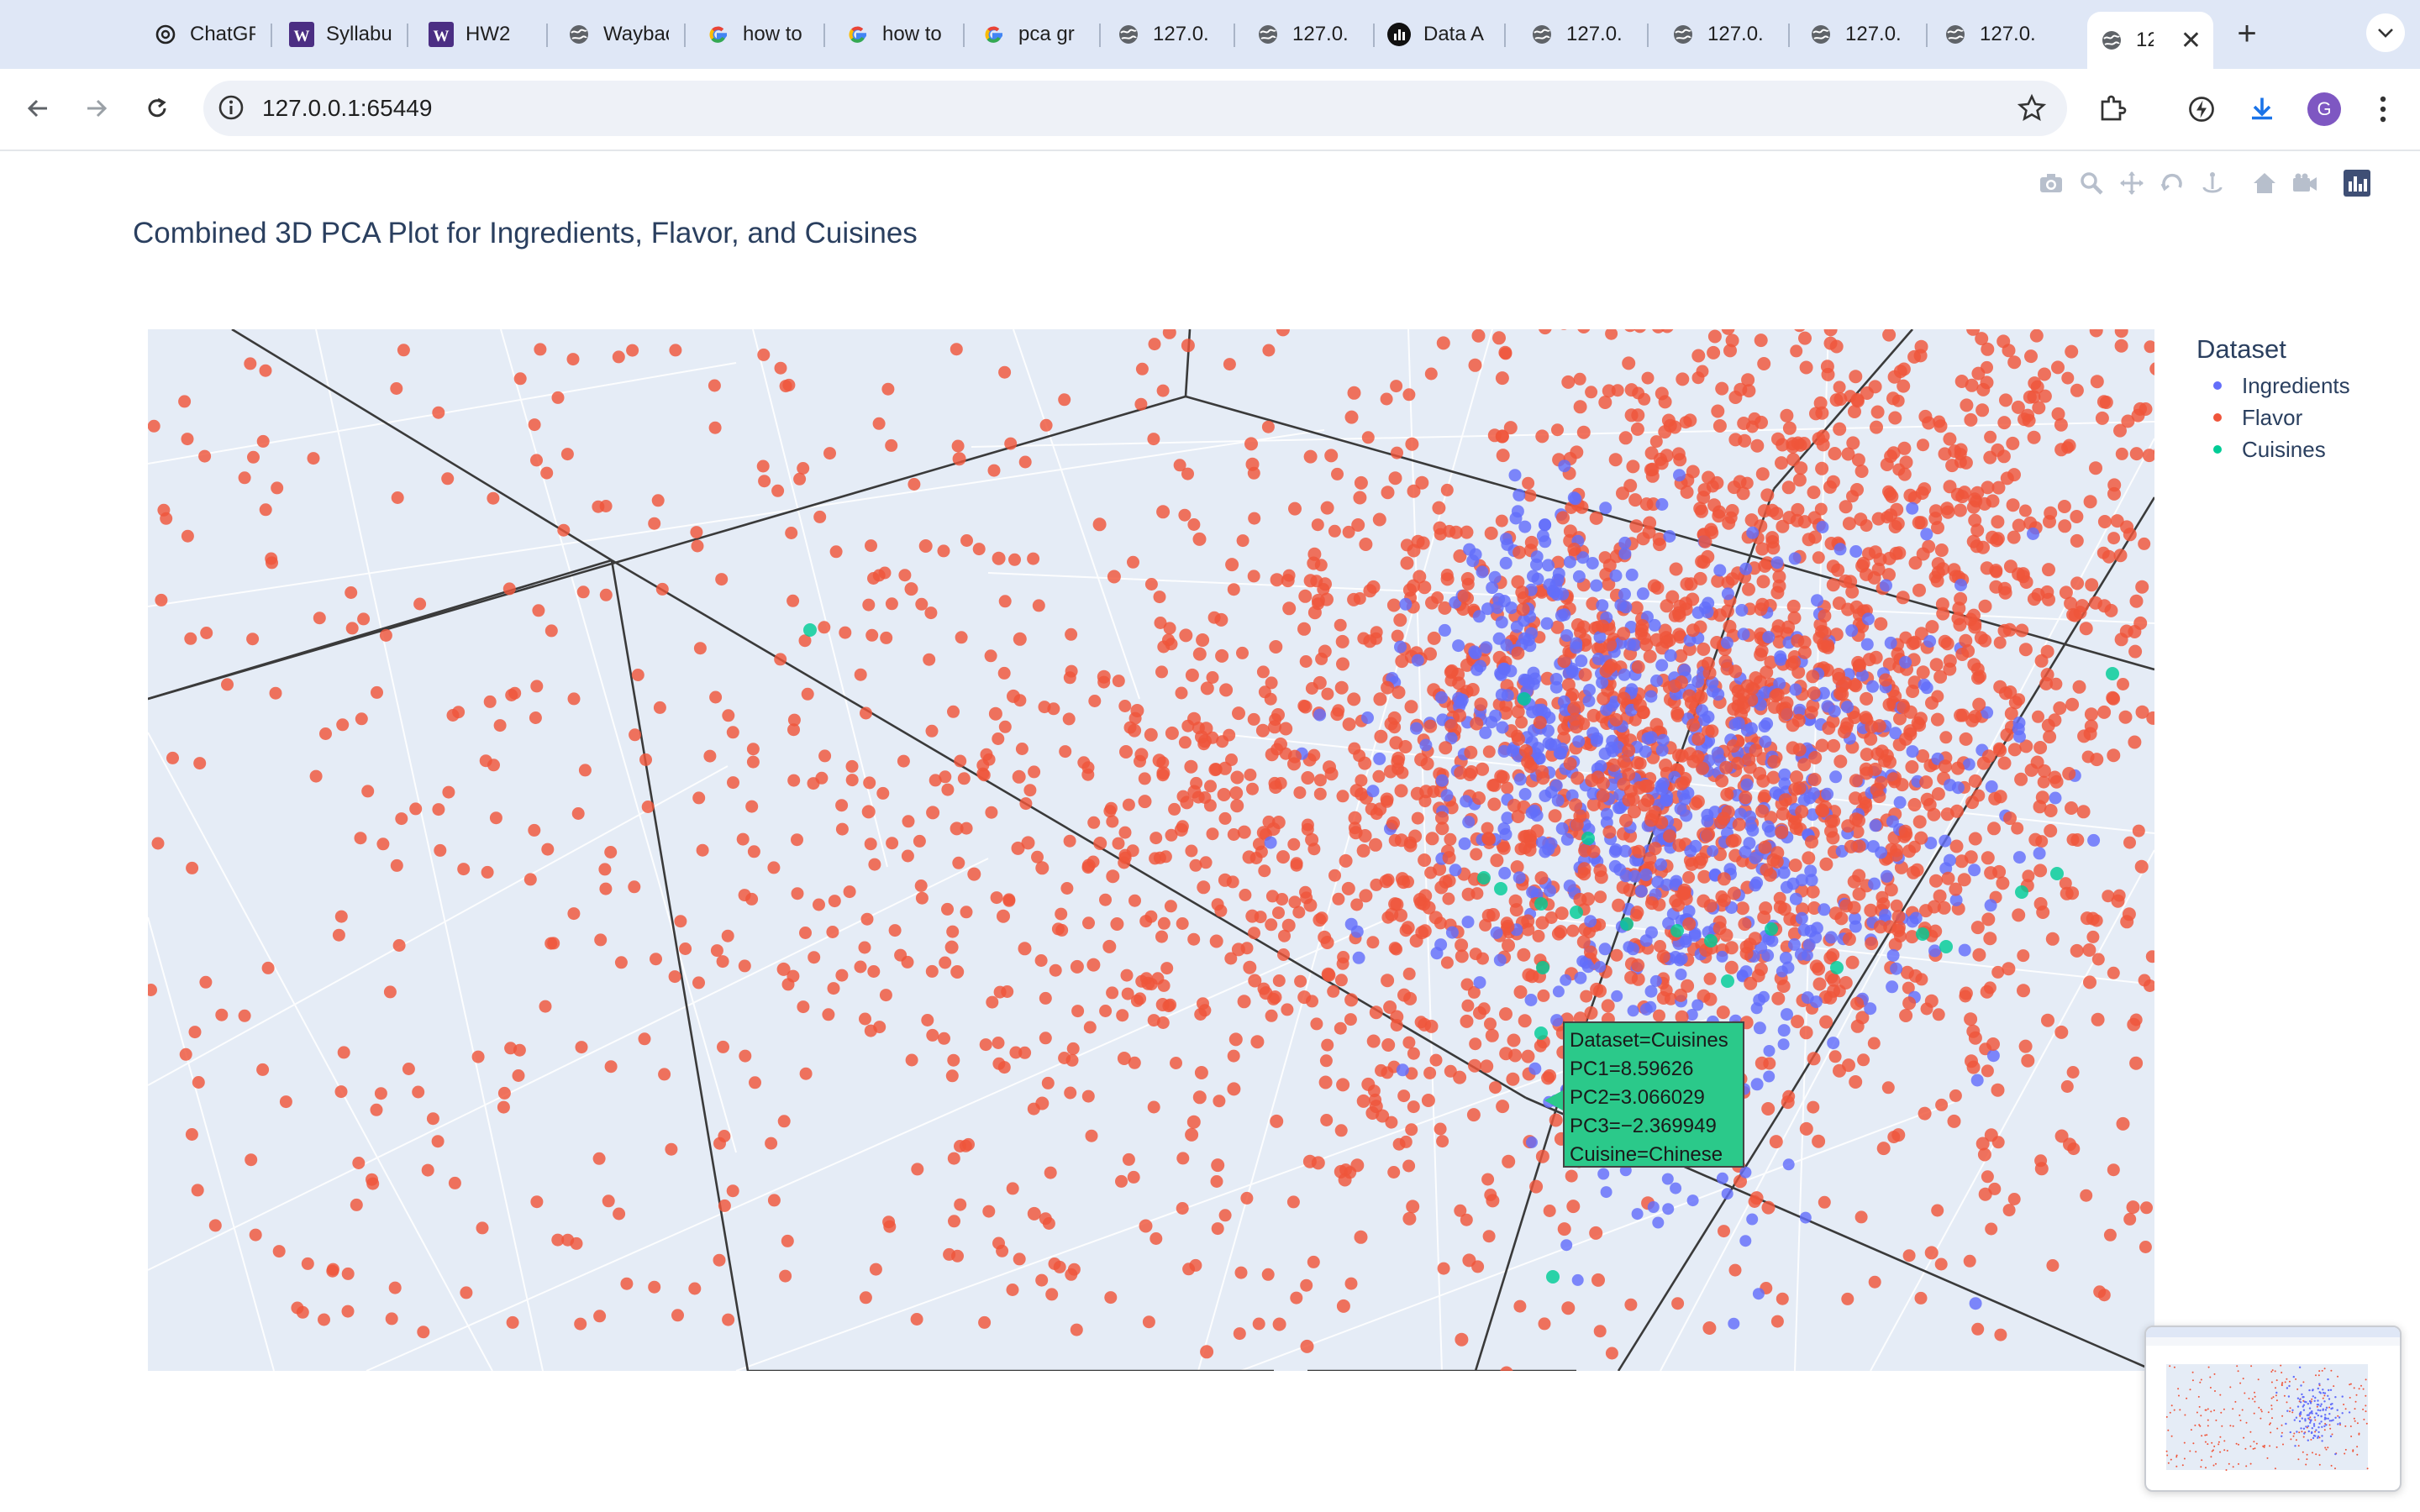  What do you see at coordinates (2305, 183) in the screenshot?
I see `reset-last-icon` at bounding box center [2305, 183].